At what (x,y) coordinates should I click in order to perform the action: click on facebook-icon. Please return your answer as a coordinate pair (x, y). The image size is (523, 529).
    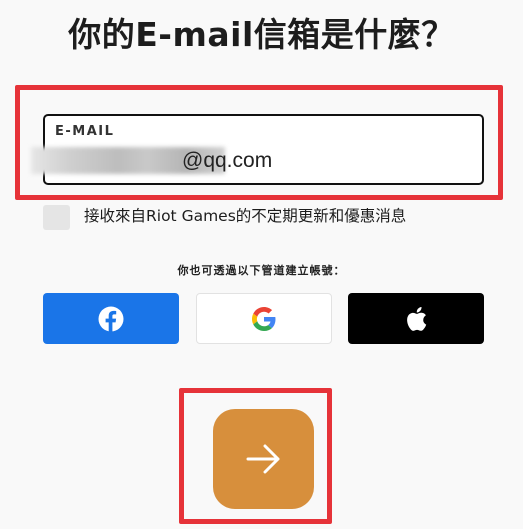
    Looking at the image, I should click on (111, 319).